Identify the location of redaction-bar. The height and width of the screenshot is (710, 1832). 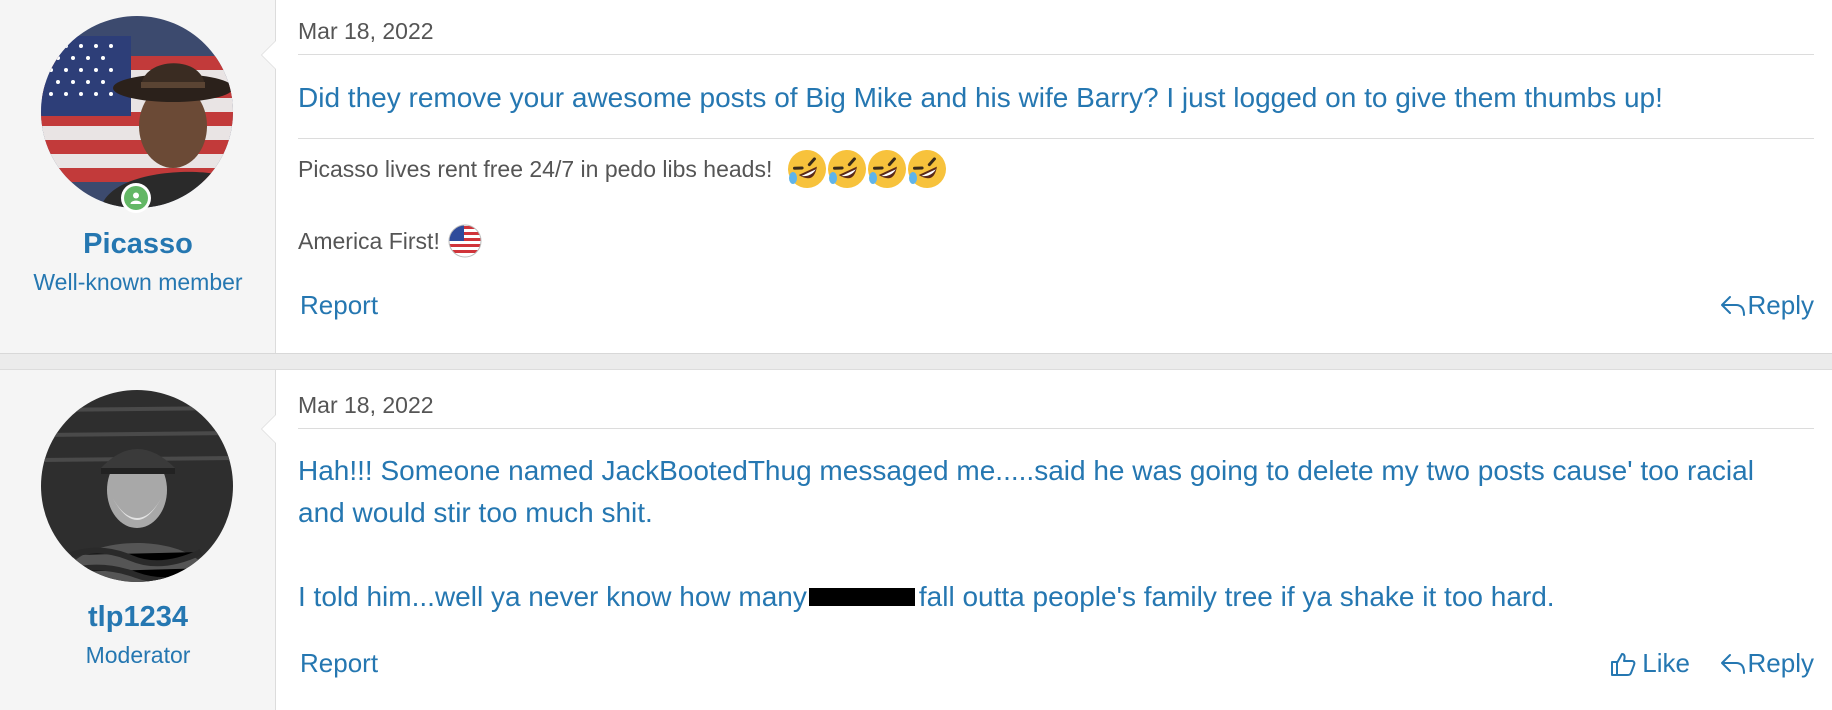
(861, 596).